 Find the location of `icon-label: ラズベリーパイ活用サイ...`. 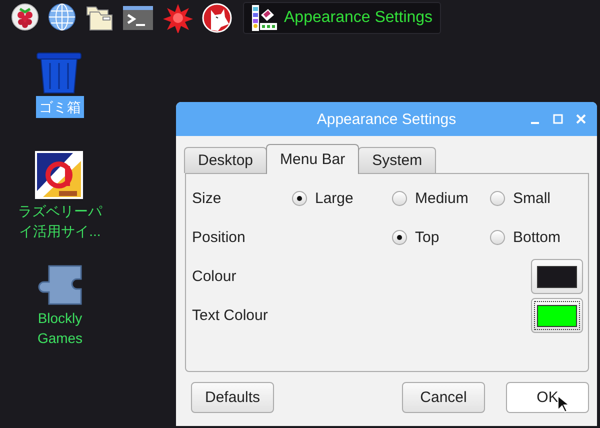

icon-label: ラズベリーパイ活用サイ... is located at coordinates (60, 221).